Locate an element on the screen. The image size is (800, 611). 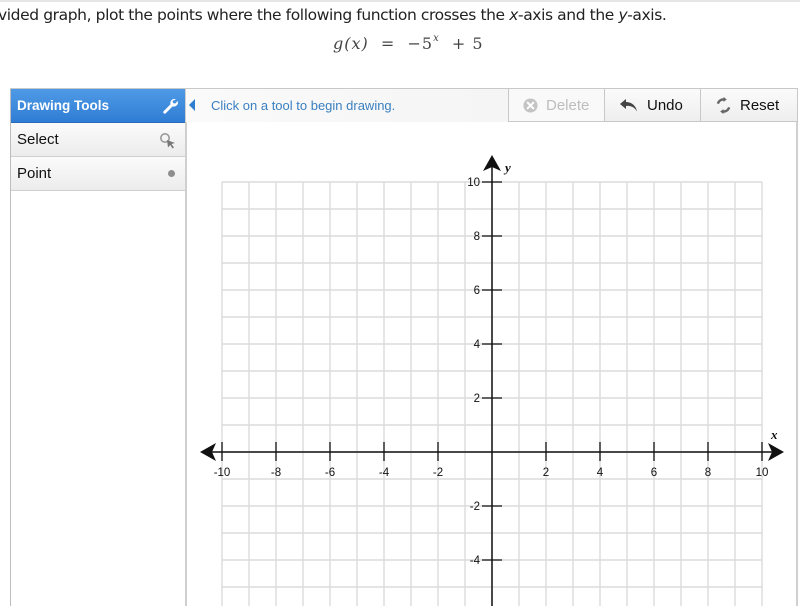
y-tick-label: 8 is located at coordinates (477, 237).